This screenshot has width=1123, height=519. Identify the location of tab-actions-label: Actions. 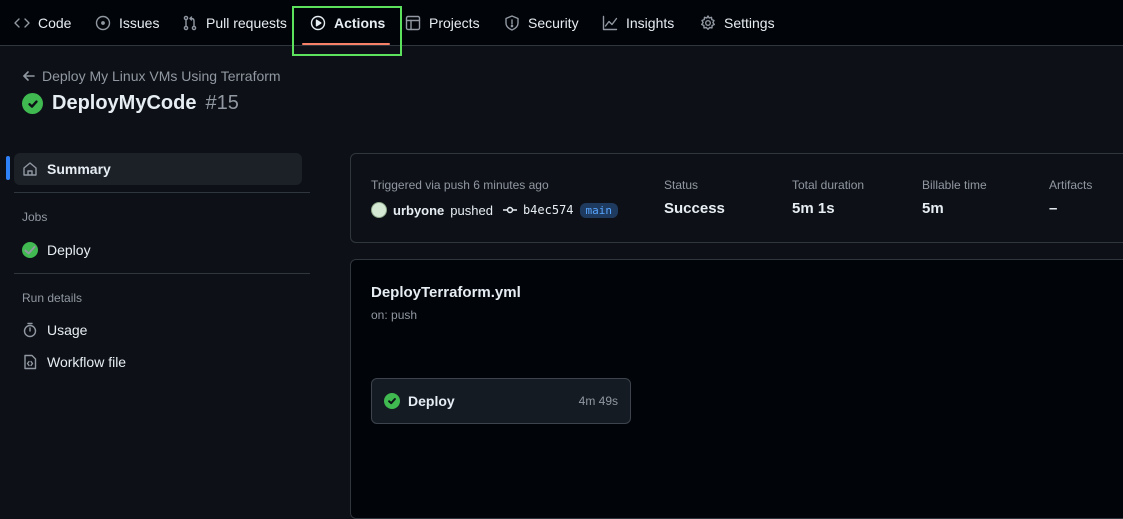
(360, 23).